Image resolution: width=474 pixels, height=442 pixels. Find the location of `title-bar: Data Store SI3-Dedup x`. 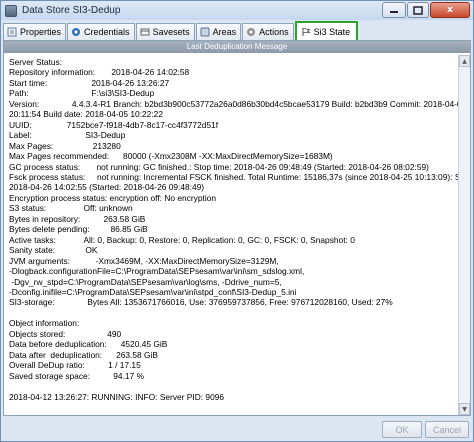

title-bar: Data Store SI3-Dedup x is located at coordinates (237, 10).